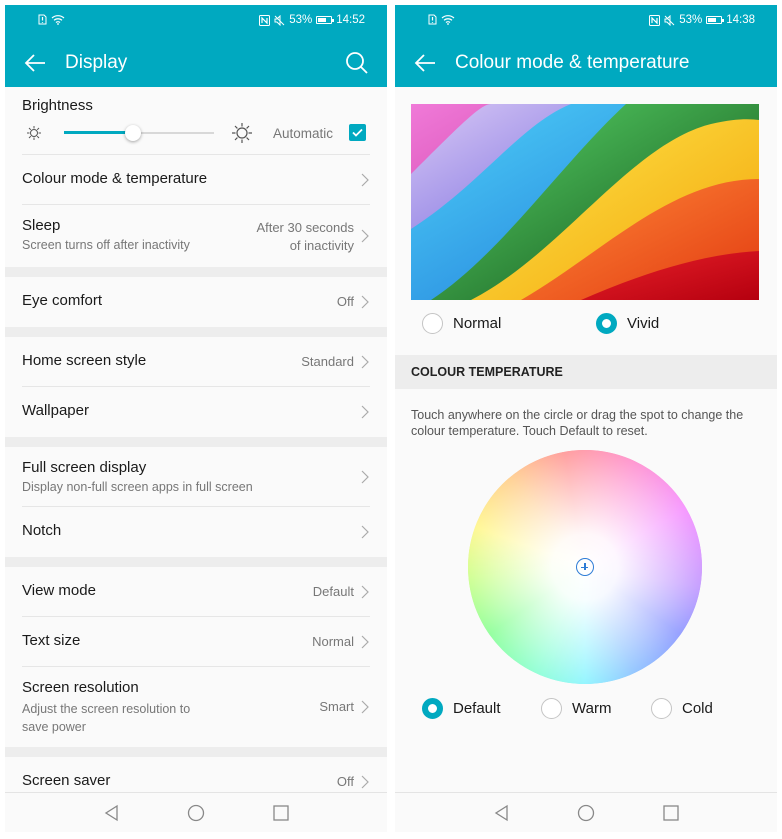 This screenshot has width=782, height=839. I want to click on wallpaper-row: Wallpaper, so click(196, 412).